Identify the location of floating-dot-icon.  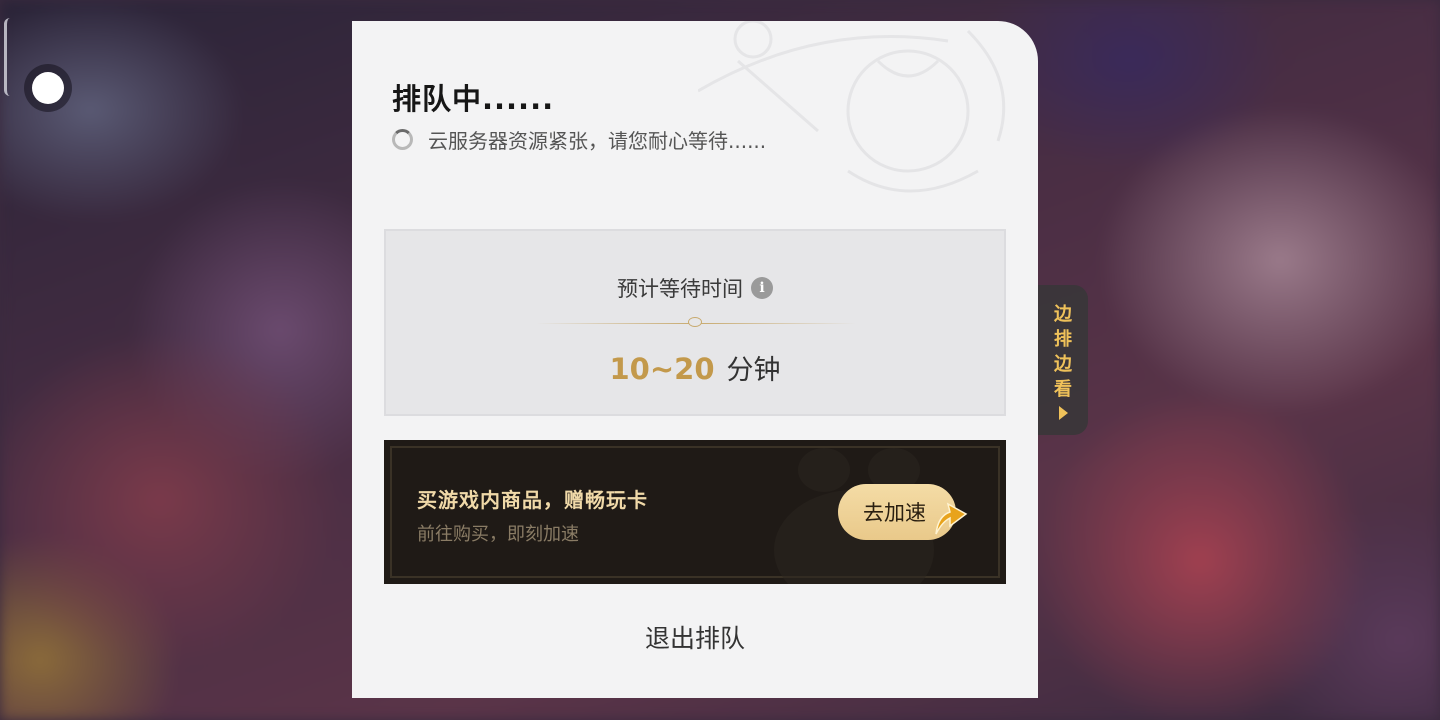
(48, 88).